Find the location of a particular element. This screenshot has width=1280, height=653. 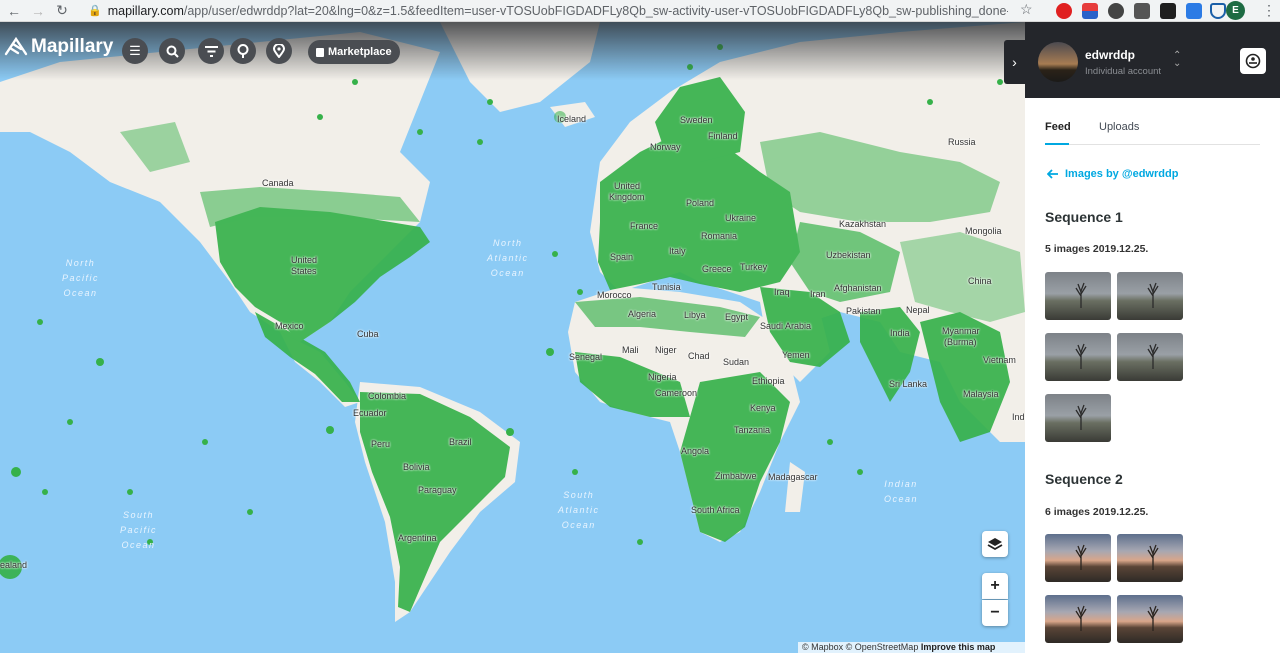

layers-icon is located at coordinates (995, 544).